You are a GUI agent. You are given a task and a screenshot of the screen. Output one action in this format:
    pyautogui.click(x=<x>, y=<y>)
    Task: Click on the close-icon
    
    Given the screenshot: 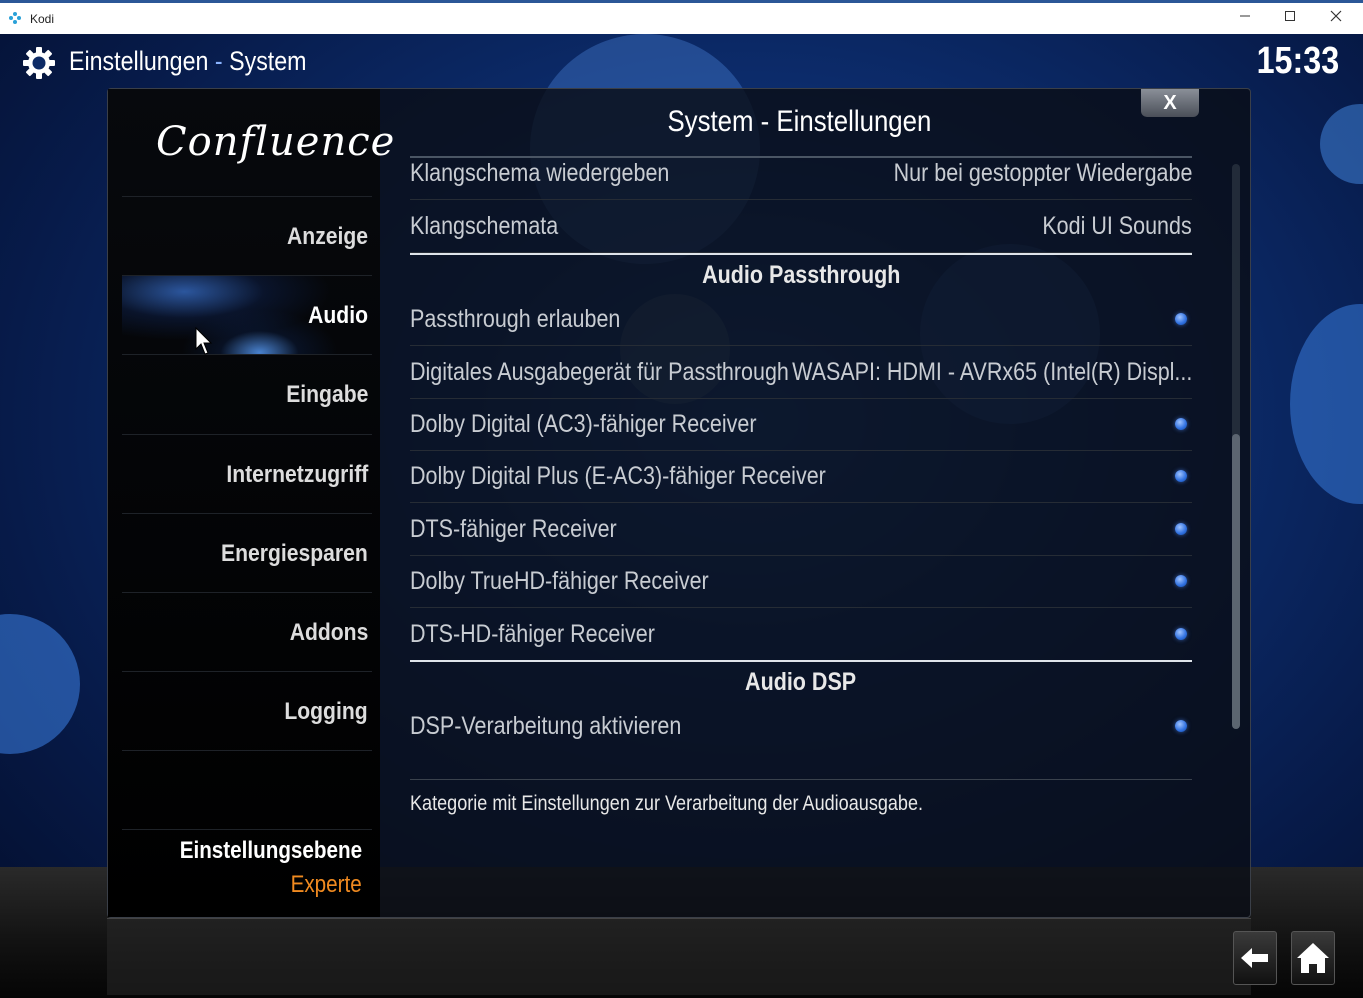 What is the action you would take?
    pyautogui.click(x=1336, y=16)
    